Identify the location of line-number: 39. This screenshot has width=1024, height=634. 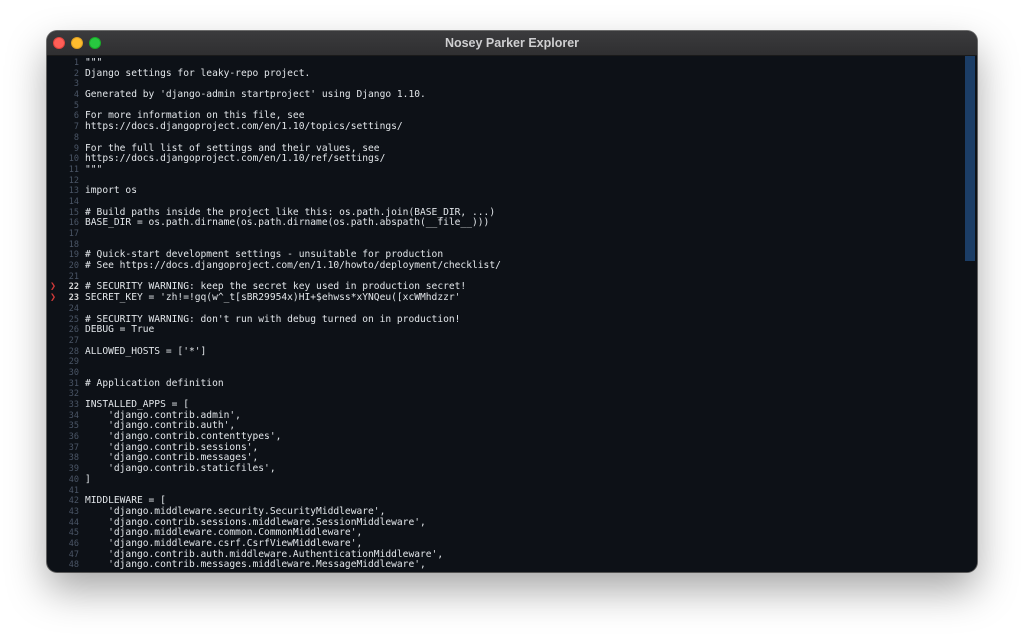
(73, 469).